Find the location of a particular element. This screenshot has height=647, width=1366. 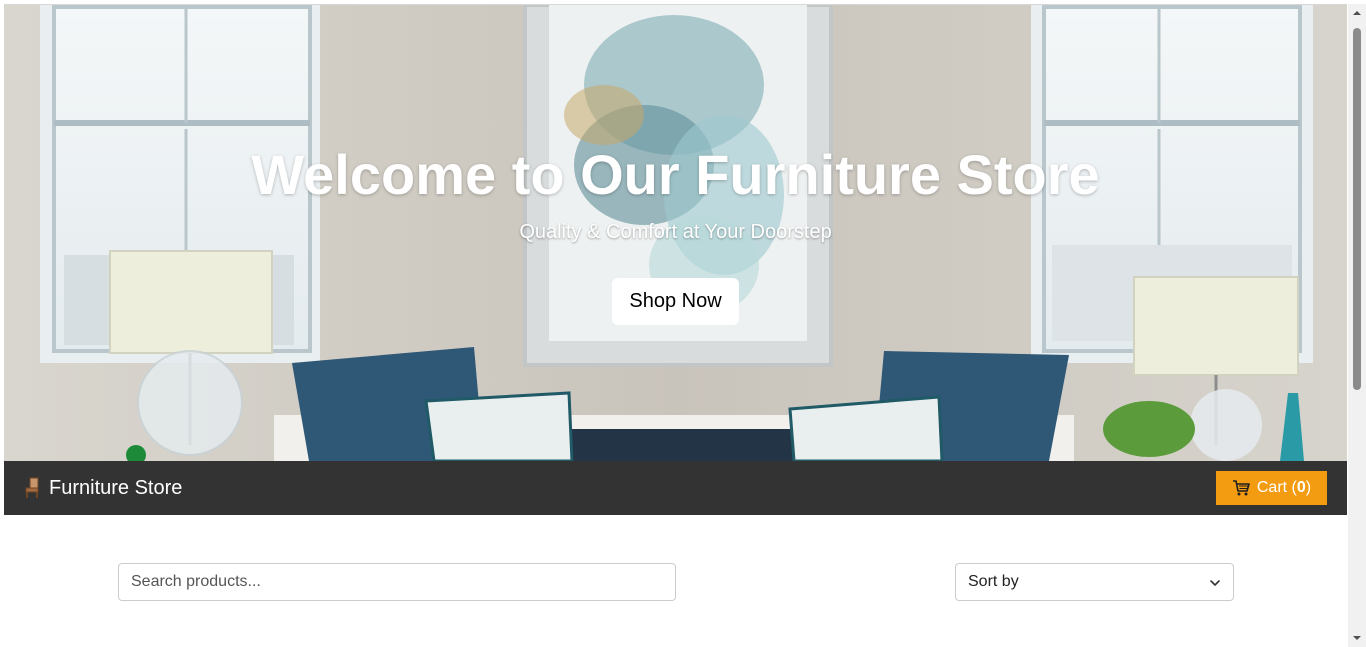

navbar: Furniture Store Cart (0) is located at coordinates (675, 488).